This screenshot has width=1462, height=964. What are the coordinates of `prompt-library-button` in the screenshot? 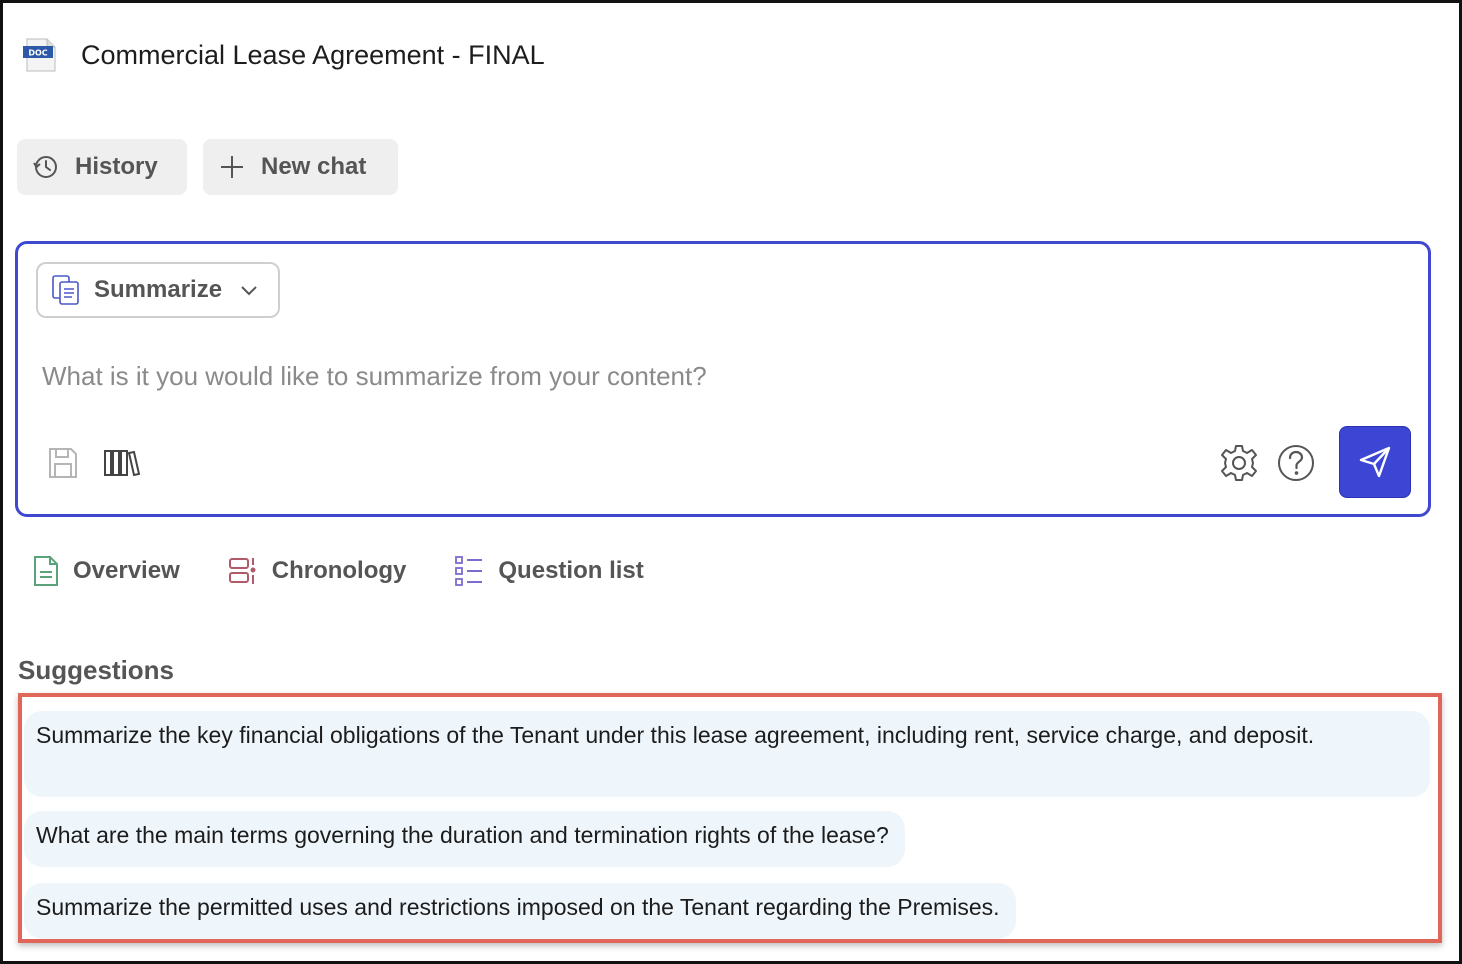 It's located at (122, 463).